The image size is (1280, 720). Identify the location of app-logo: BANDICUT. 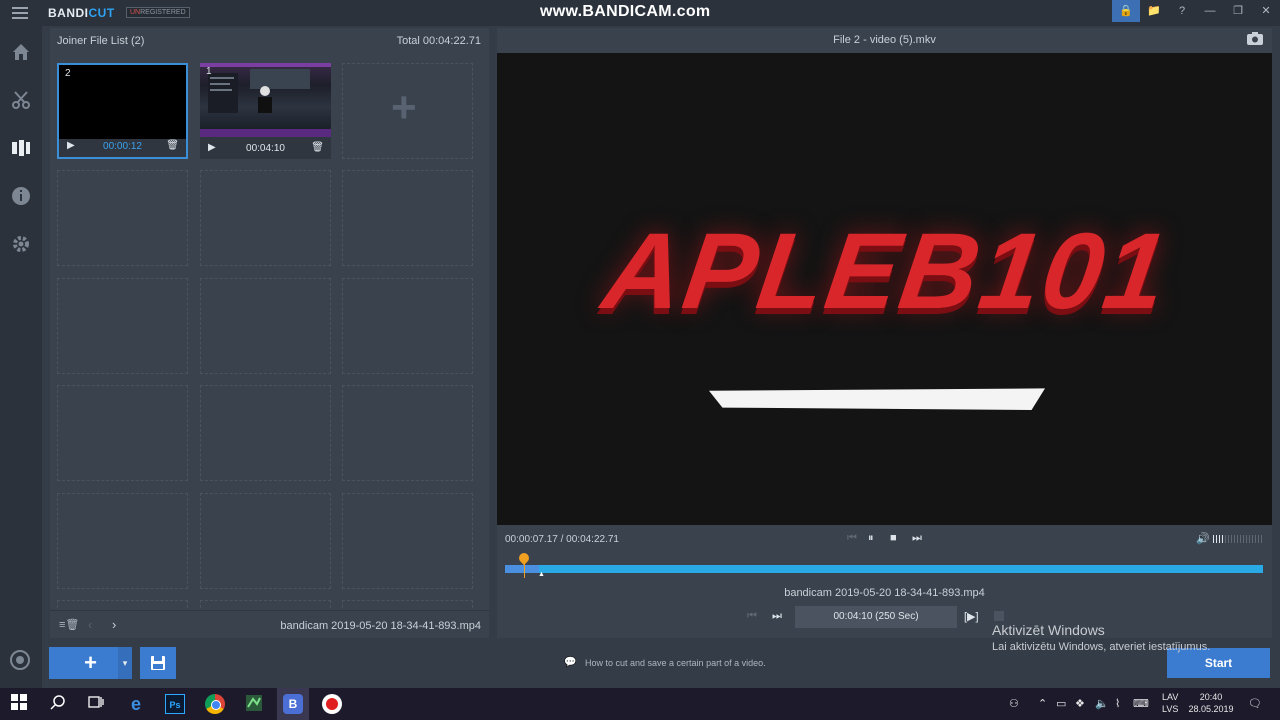
(81, 13).